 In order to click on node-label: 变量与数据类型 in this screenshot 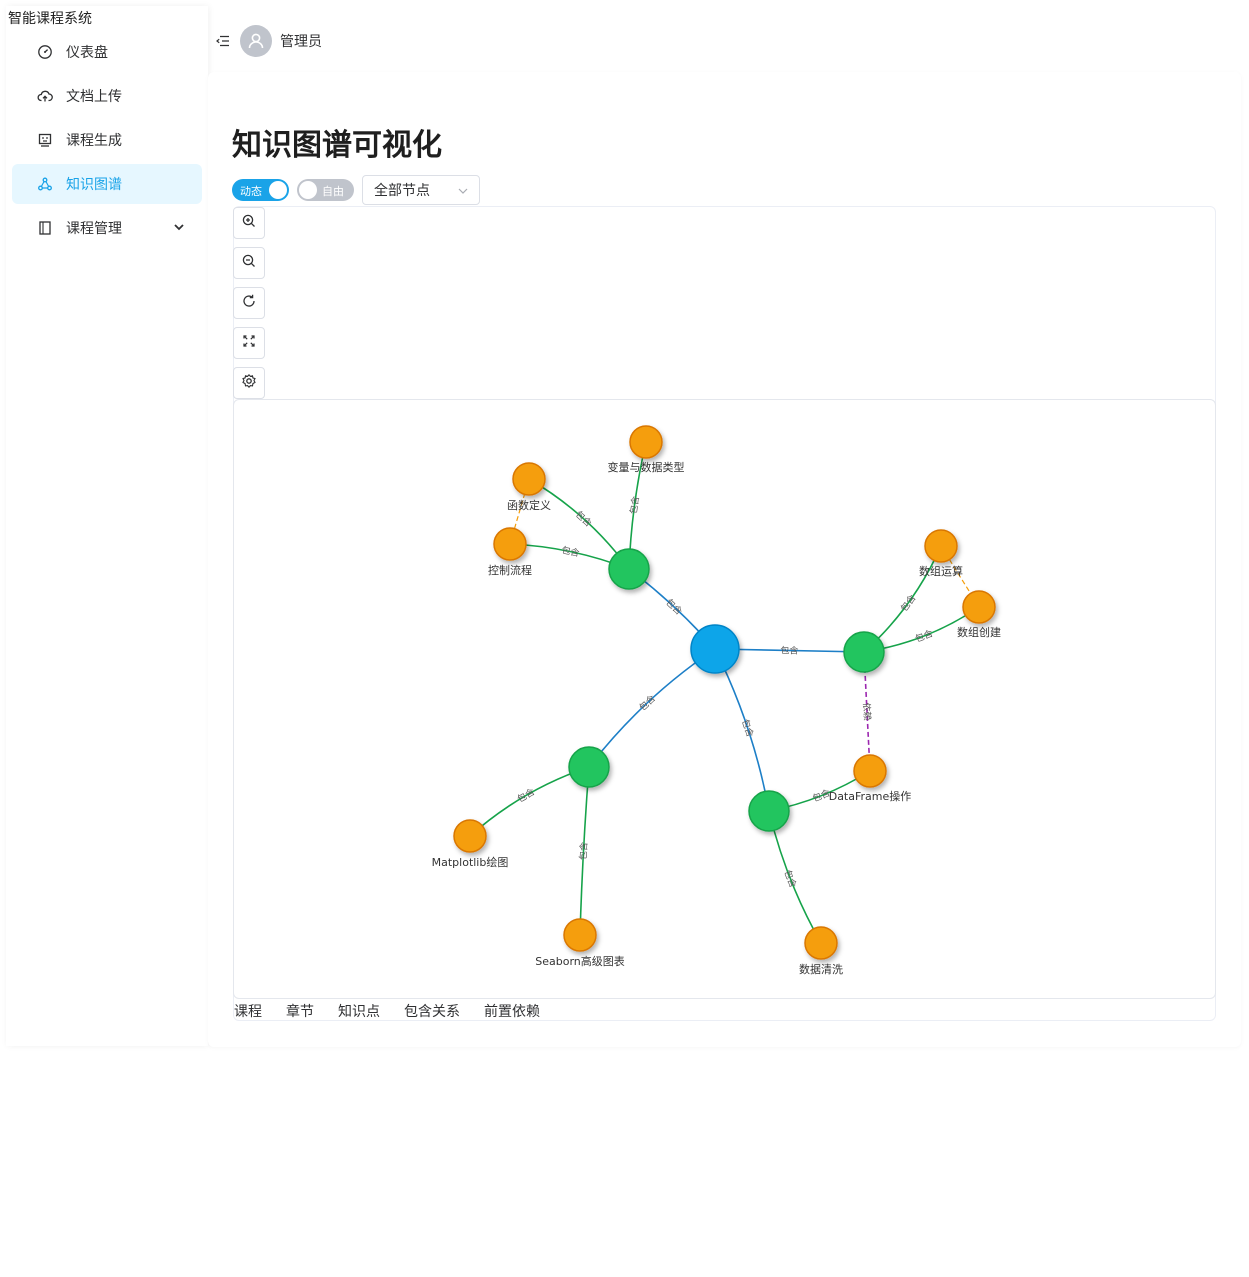, I will do `click(646, 467)`.